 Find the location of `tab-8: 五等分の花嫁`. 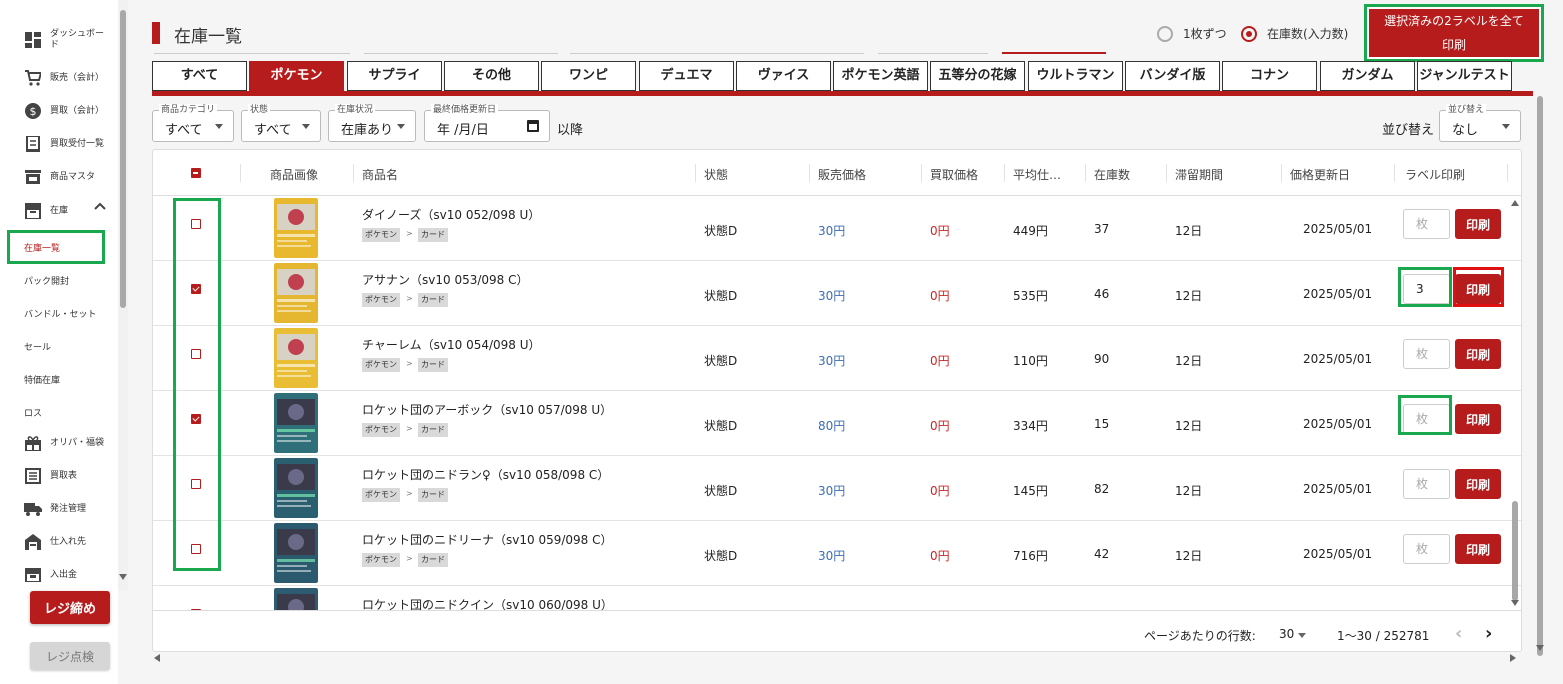

tab-8: 五等分の花嫁 is located at coordinates (977, 76).